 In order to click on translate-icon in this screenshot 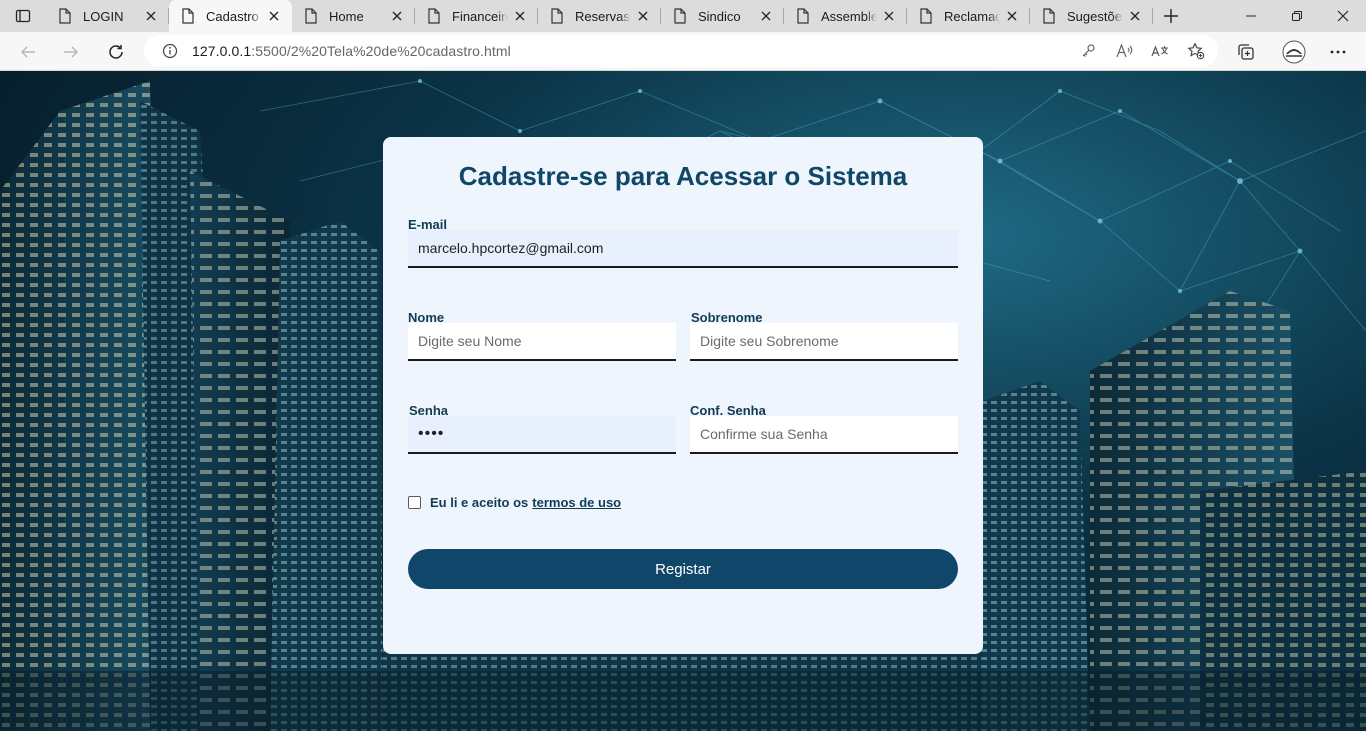, I will do `click(1160, 51)`.